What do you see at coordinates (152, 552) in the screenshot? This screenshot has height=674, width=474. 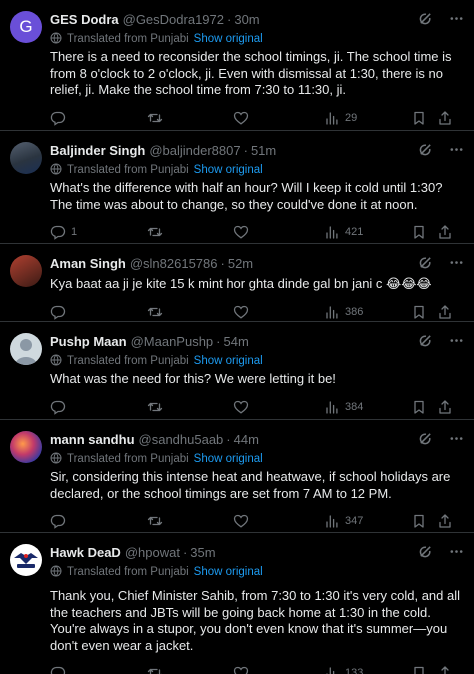 I see `author-handle: @hpowat` at bounding box center [152, 552].